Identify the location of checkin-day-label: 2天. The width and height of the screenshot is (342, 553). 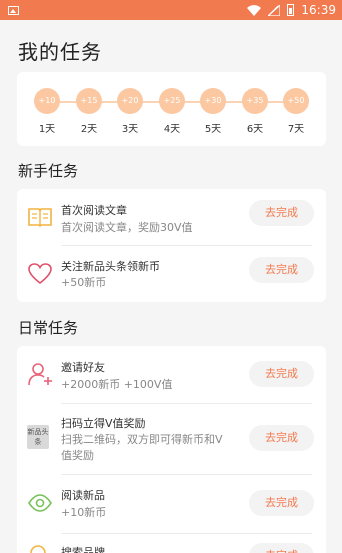
(89, 129).